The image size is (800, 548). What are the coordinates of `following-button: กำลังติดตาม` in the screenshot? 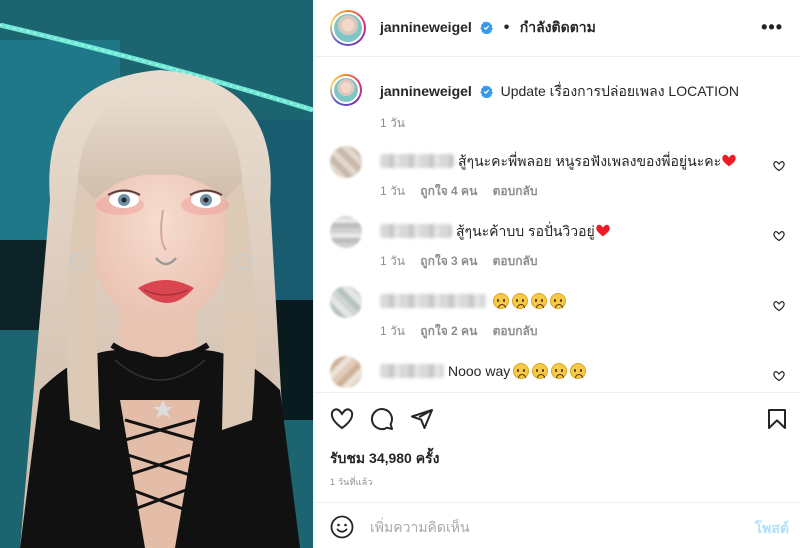 It's located at (558, 27).